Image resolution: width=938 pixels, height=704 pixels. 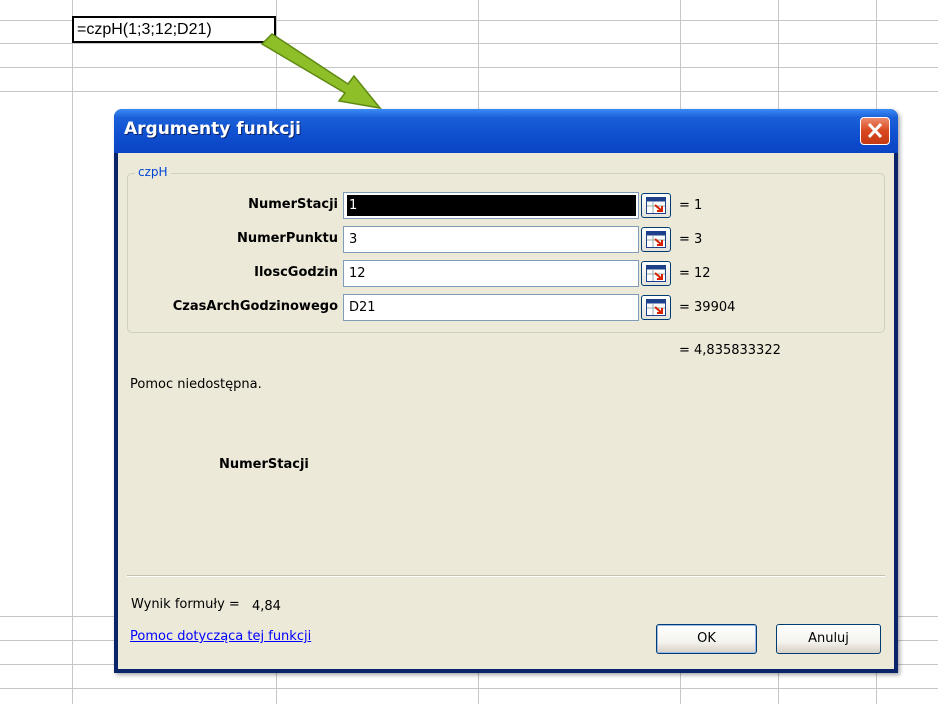 I want to click on close-icon, so click(x=875, y=130).